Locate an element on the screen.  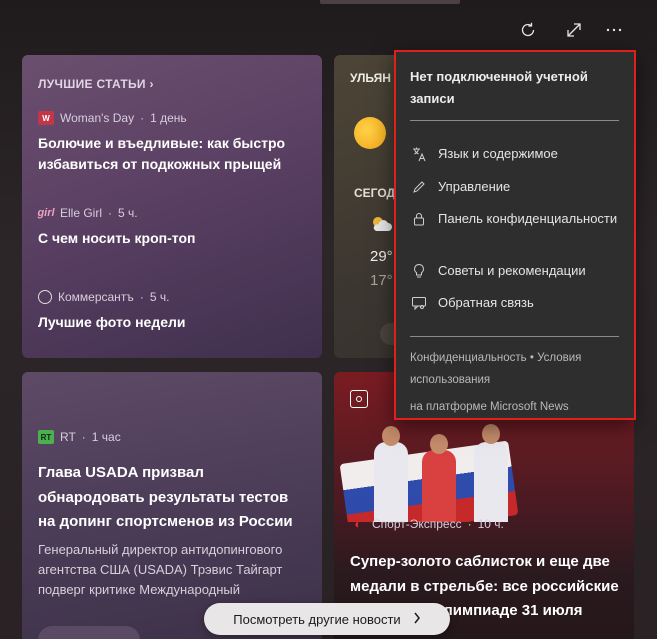
menu-item-tips: Советы и рекомендации is located at coordinates (517, 271).